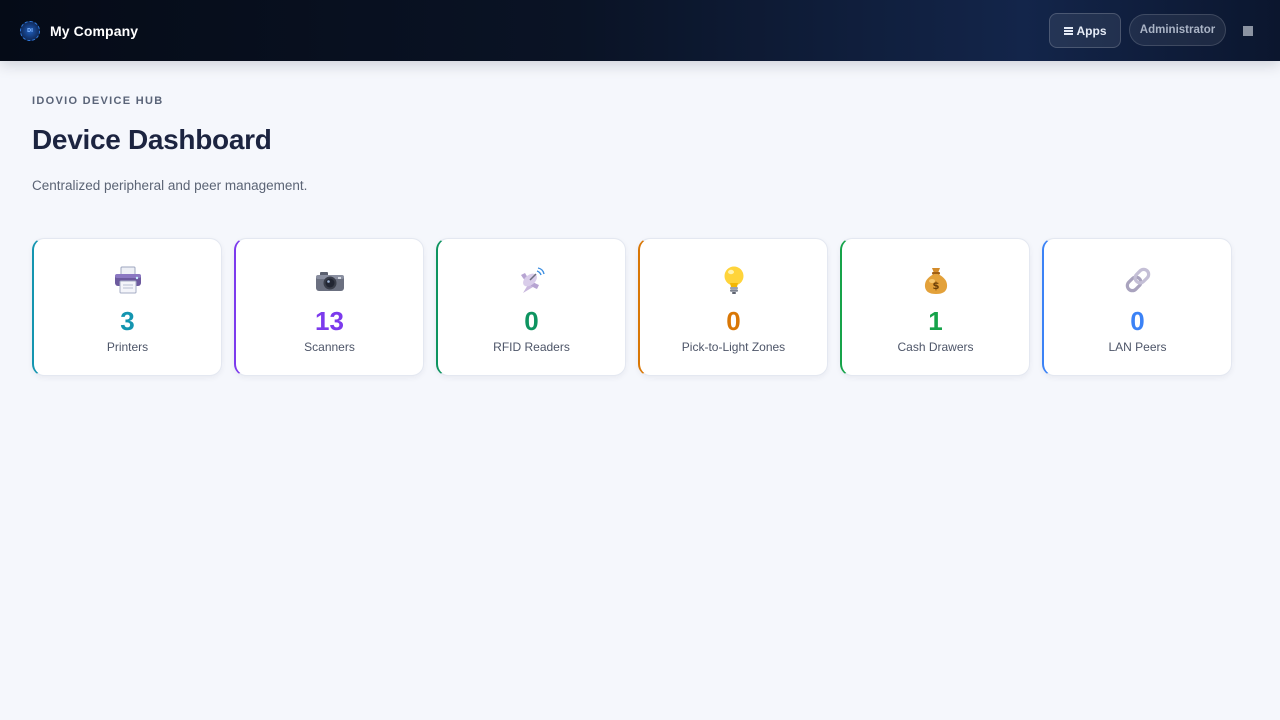 This screenshot has width=1280, height=720. Describe the element at coordinates (935, 321) in the screenshot. I see `cash-drawers-count: 1` at that location.